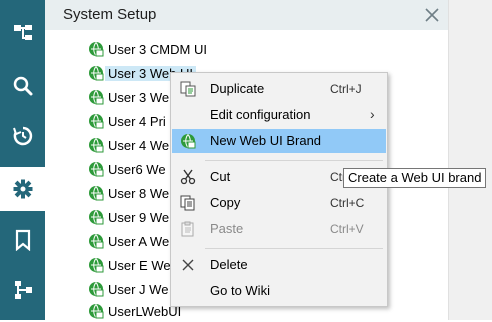  I want to click on panel-header: System Setup, so click(246, 15).